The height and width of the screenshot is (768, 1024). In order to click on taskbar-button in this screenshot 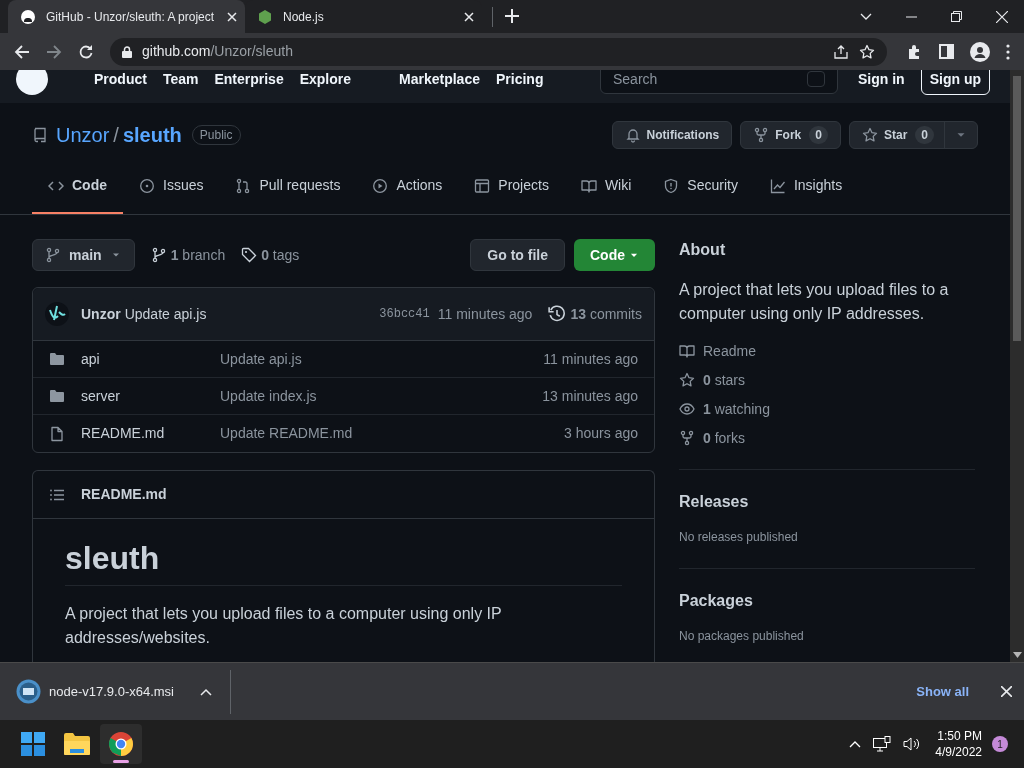, I will do `click(121, 744)`.